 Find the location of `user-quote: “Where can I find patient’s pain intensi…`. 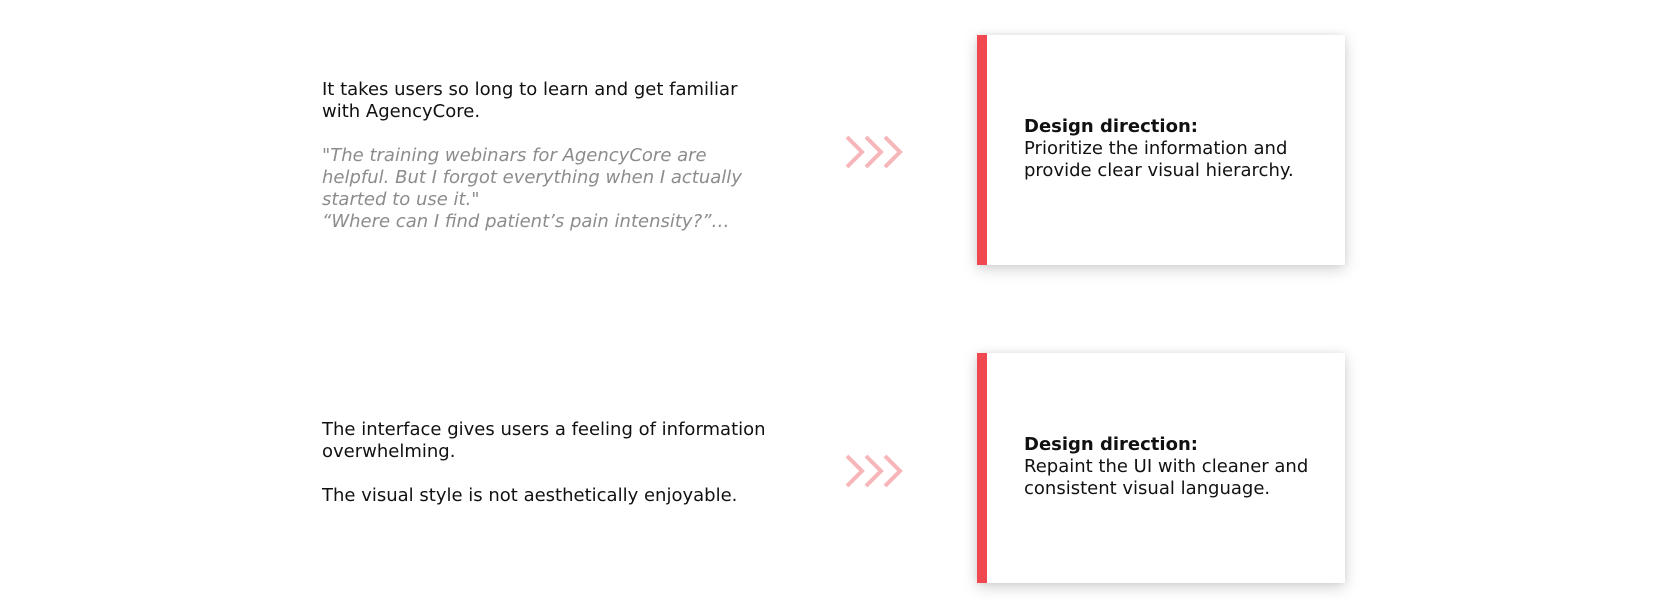

user-quote: “Where can I find patient’s pain intensi… is located at coordinates (526, 221).